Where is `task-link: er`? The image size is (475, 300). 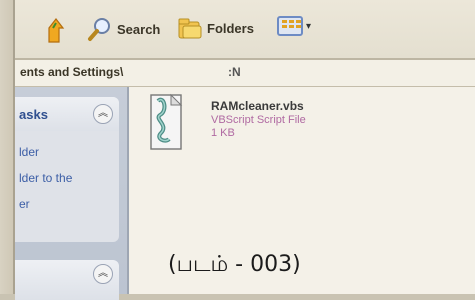 task-link: er is located at coordinates (69, 204).